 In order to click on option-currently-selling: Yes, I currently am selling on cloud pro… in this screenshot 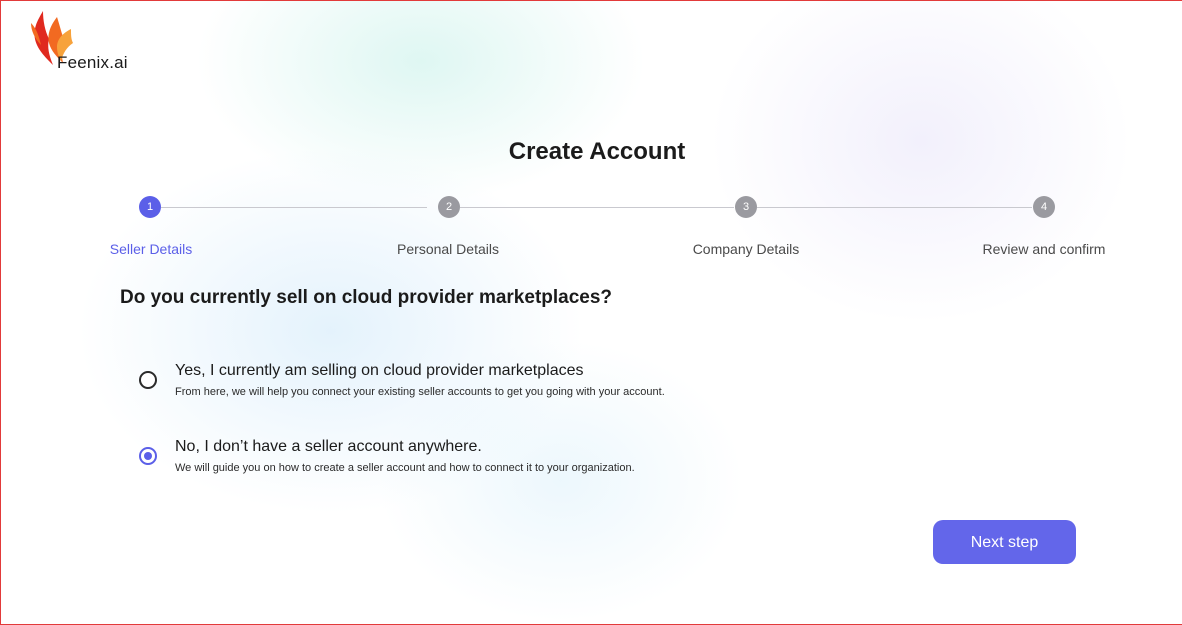, I will do `click(539, 385)`.